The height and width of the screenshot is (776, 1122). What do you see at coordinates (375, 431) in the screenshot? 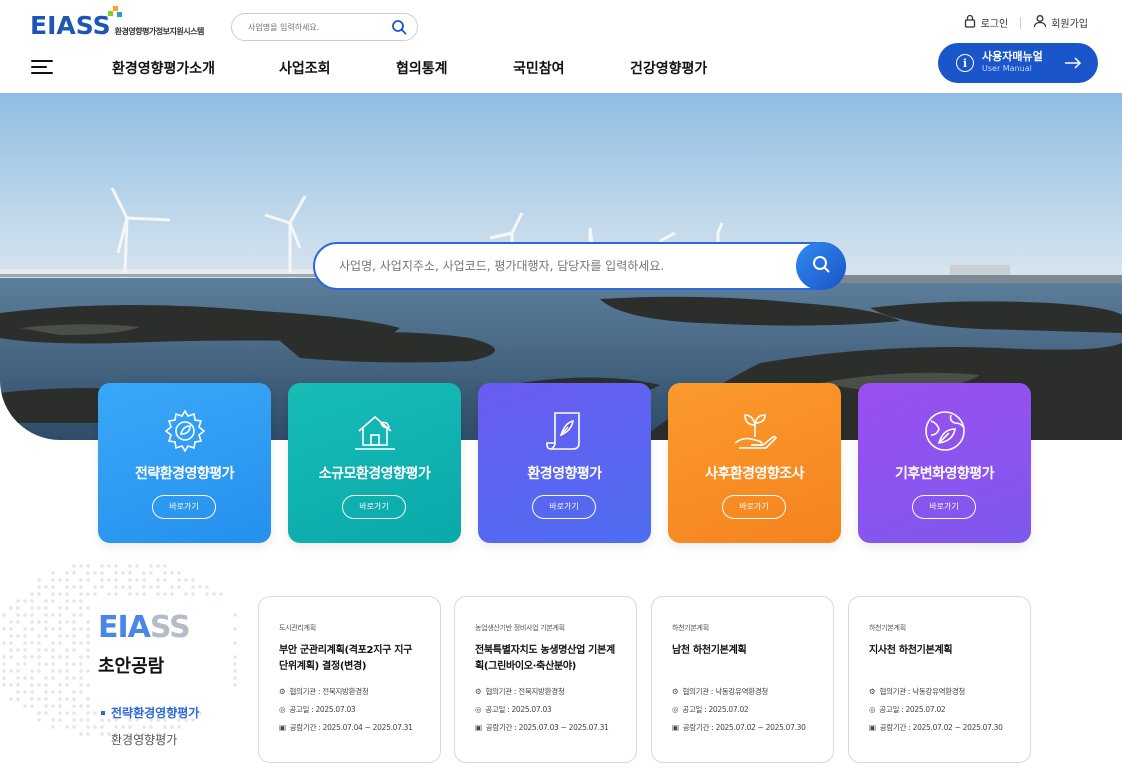
I see `house-leaf-icon` at bounding box center [375, 431].